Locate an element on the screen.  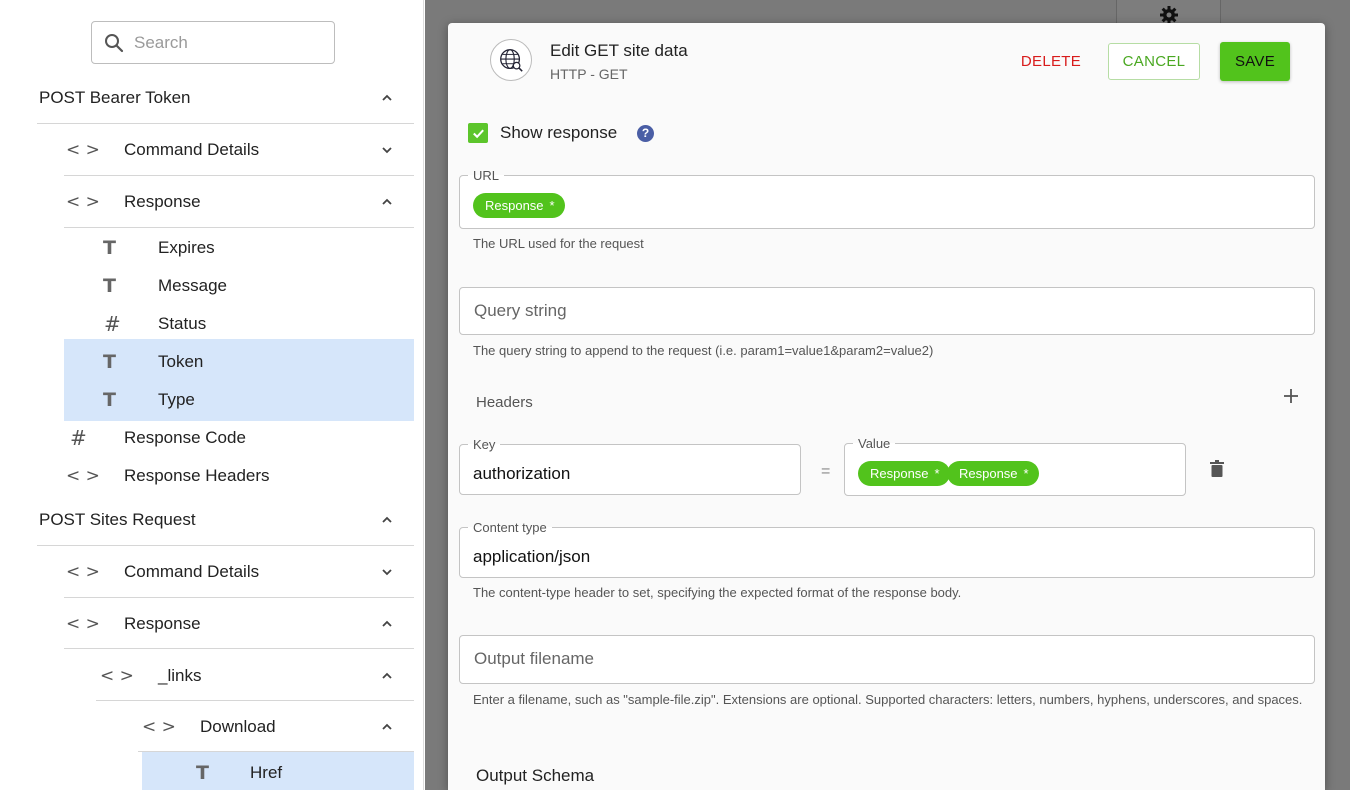
tree-label: Message is located at coordinates (192, 285).